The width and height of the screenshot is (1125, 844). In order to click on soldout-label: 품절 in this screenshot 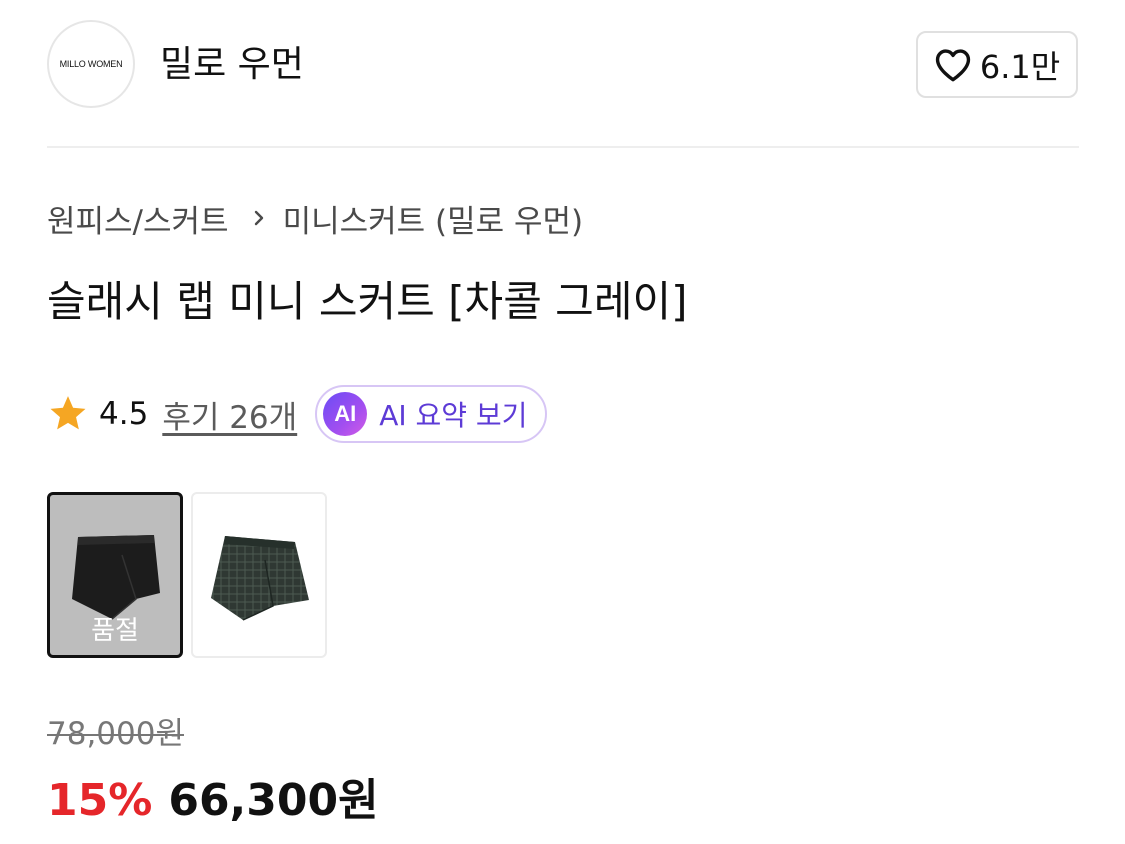, I will do `click(115, 631)`.